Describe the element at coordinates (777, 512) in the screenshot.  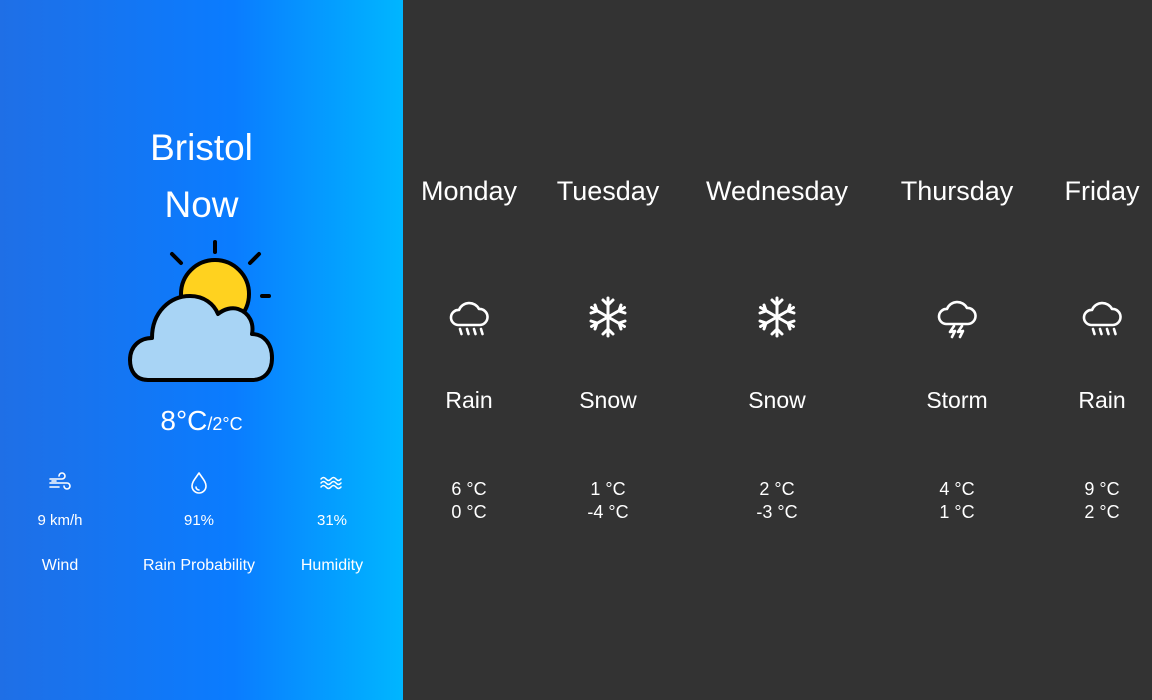
I see `day-temp-low: -3 °C` at that location.